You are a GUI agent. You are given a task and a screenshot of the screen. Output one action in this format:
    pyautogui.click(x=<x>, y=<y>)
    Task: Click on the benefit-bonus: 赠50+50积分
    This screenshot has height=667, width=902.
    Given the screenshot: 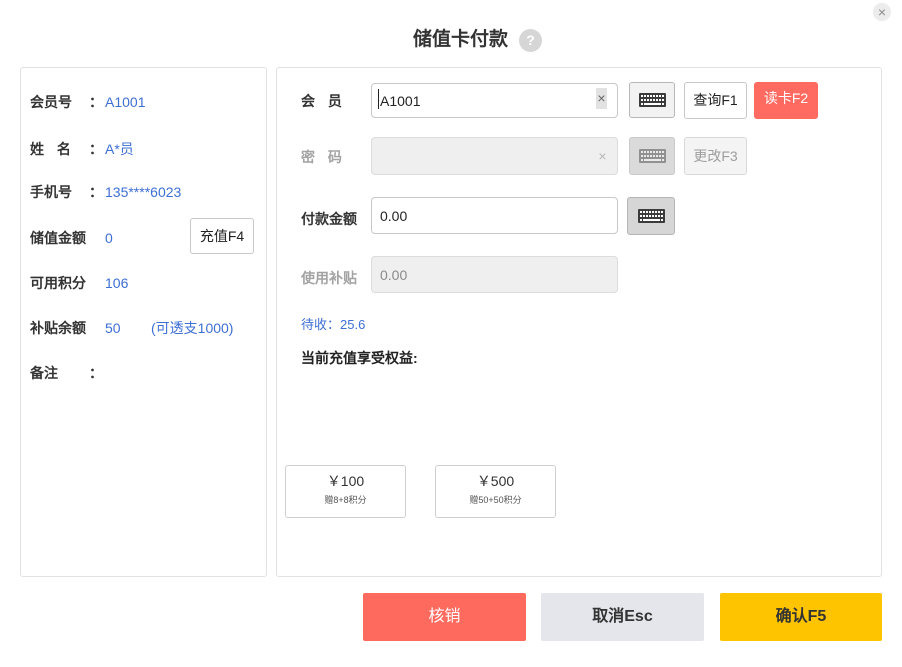 What is the action you would take?
    pyautogui.click(x=495, y=500)
    